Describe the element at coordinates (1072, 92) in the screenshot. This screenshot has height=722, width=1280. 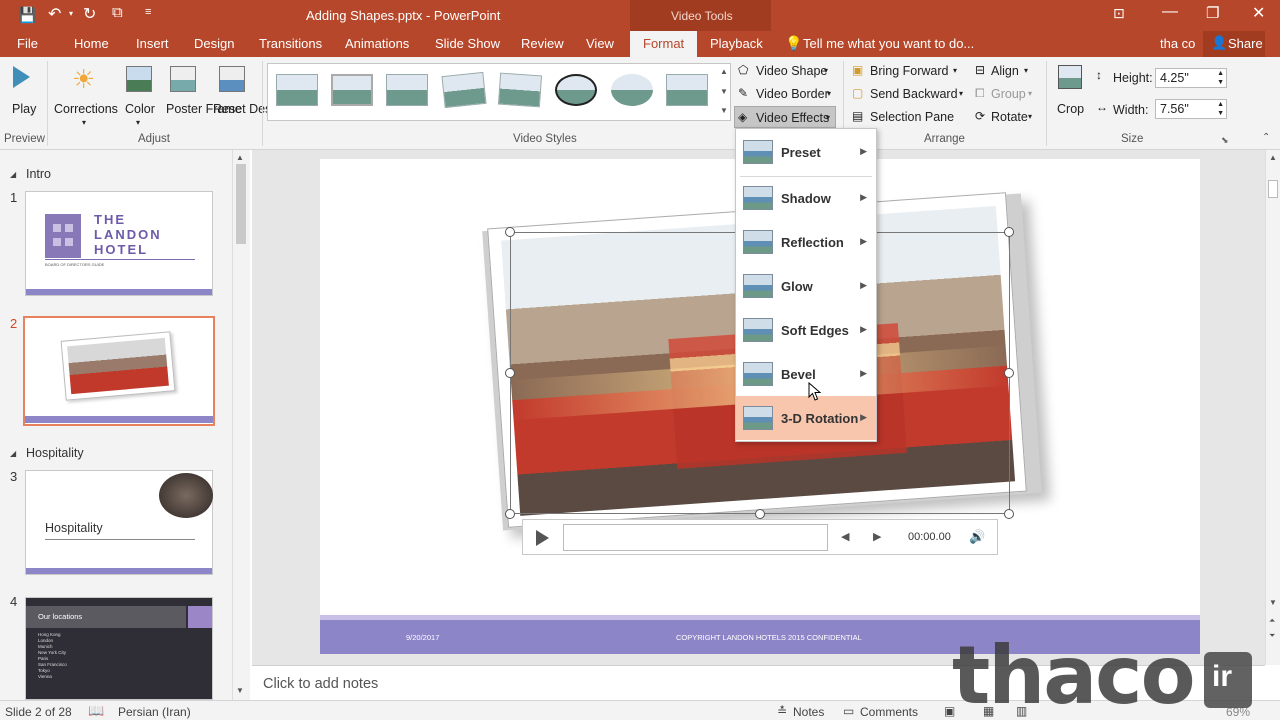
I see `crop-button: Crop` at that location.